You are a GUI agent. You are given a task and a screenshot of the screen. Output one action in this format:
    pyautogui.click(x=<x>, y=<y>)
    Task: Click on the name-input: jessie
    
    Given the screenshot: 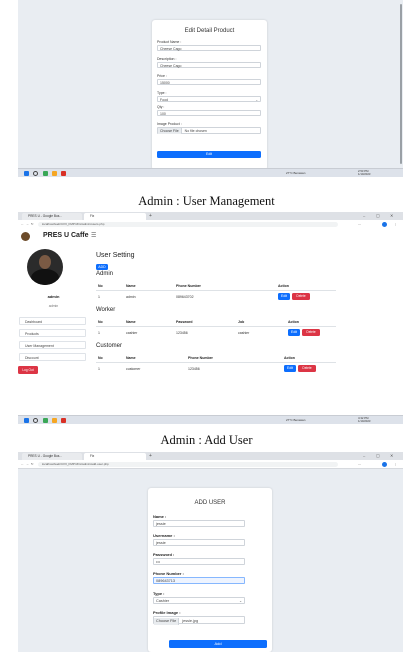 What is the action you would take?
    pyautogui.click(x=199, y=523)
    